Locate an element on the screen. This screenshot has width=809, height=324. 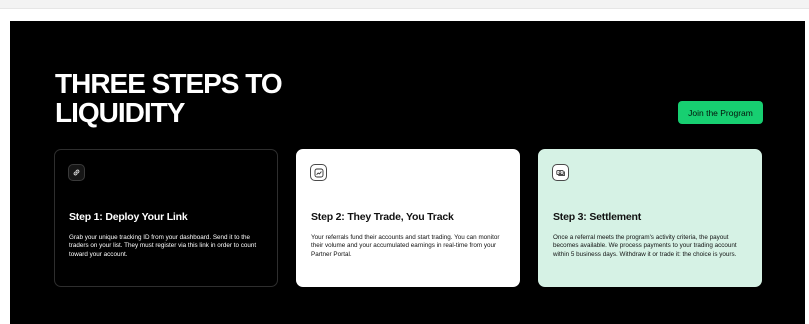
cash-icon is located at coordinates (560, 172).